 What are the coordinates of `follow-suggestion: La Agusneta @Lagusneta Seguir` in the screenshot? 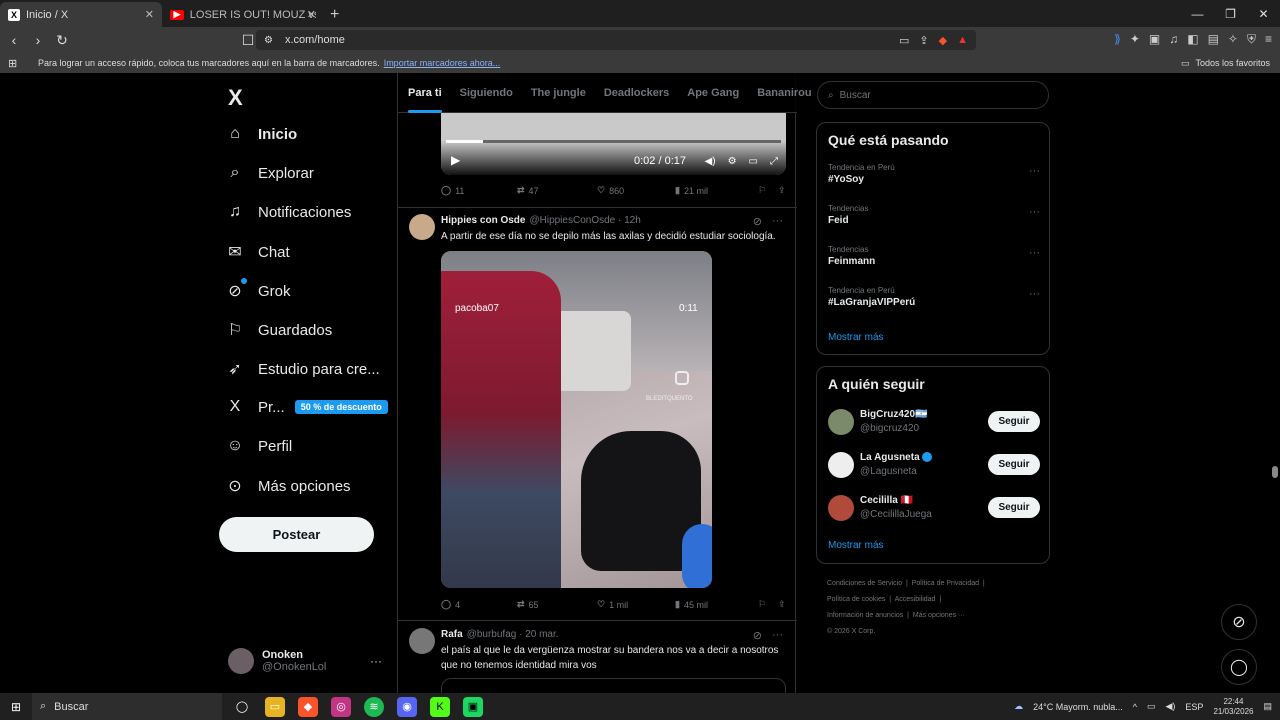 It's located at (934, 465).